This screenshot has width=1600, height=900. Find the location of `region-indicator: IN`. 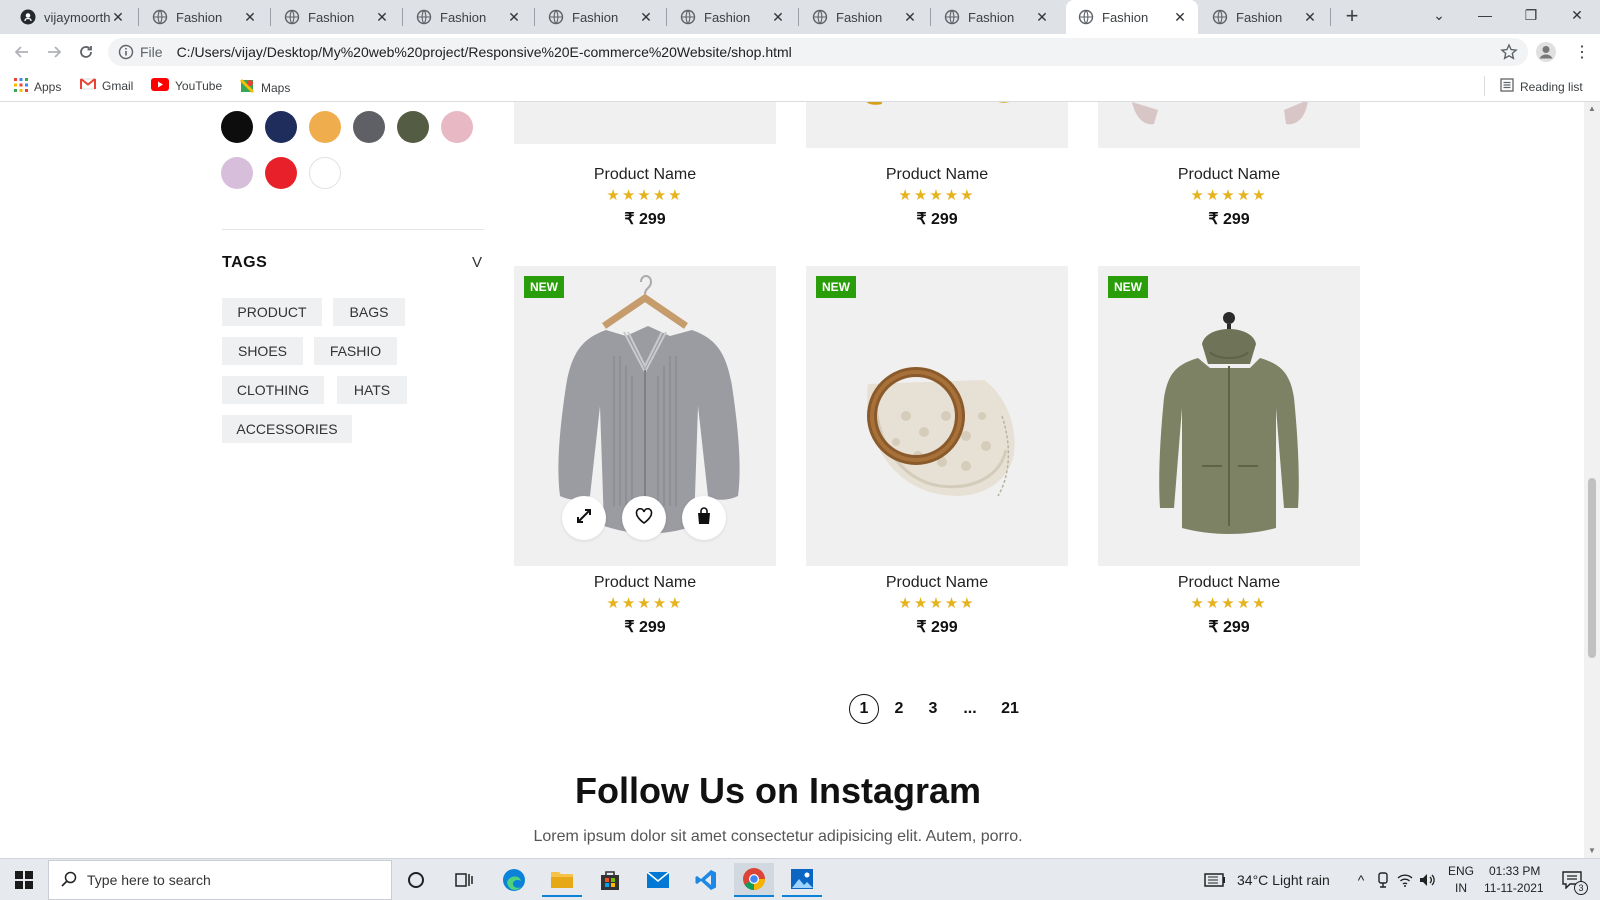

region-indicator: IN is located at coordinates (1461, 888).